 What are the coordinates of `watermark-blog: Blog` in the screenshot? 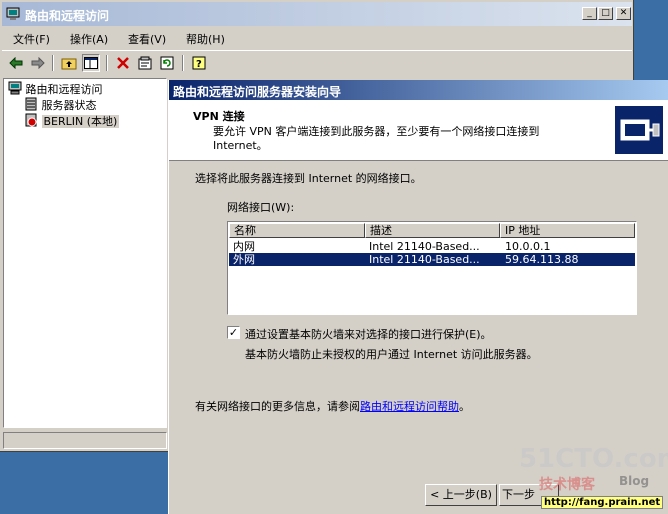 It's located at (634, 481).